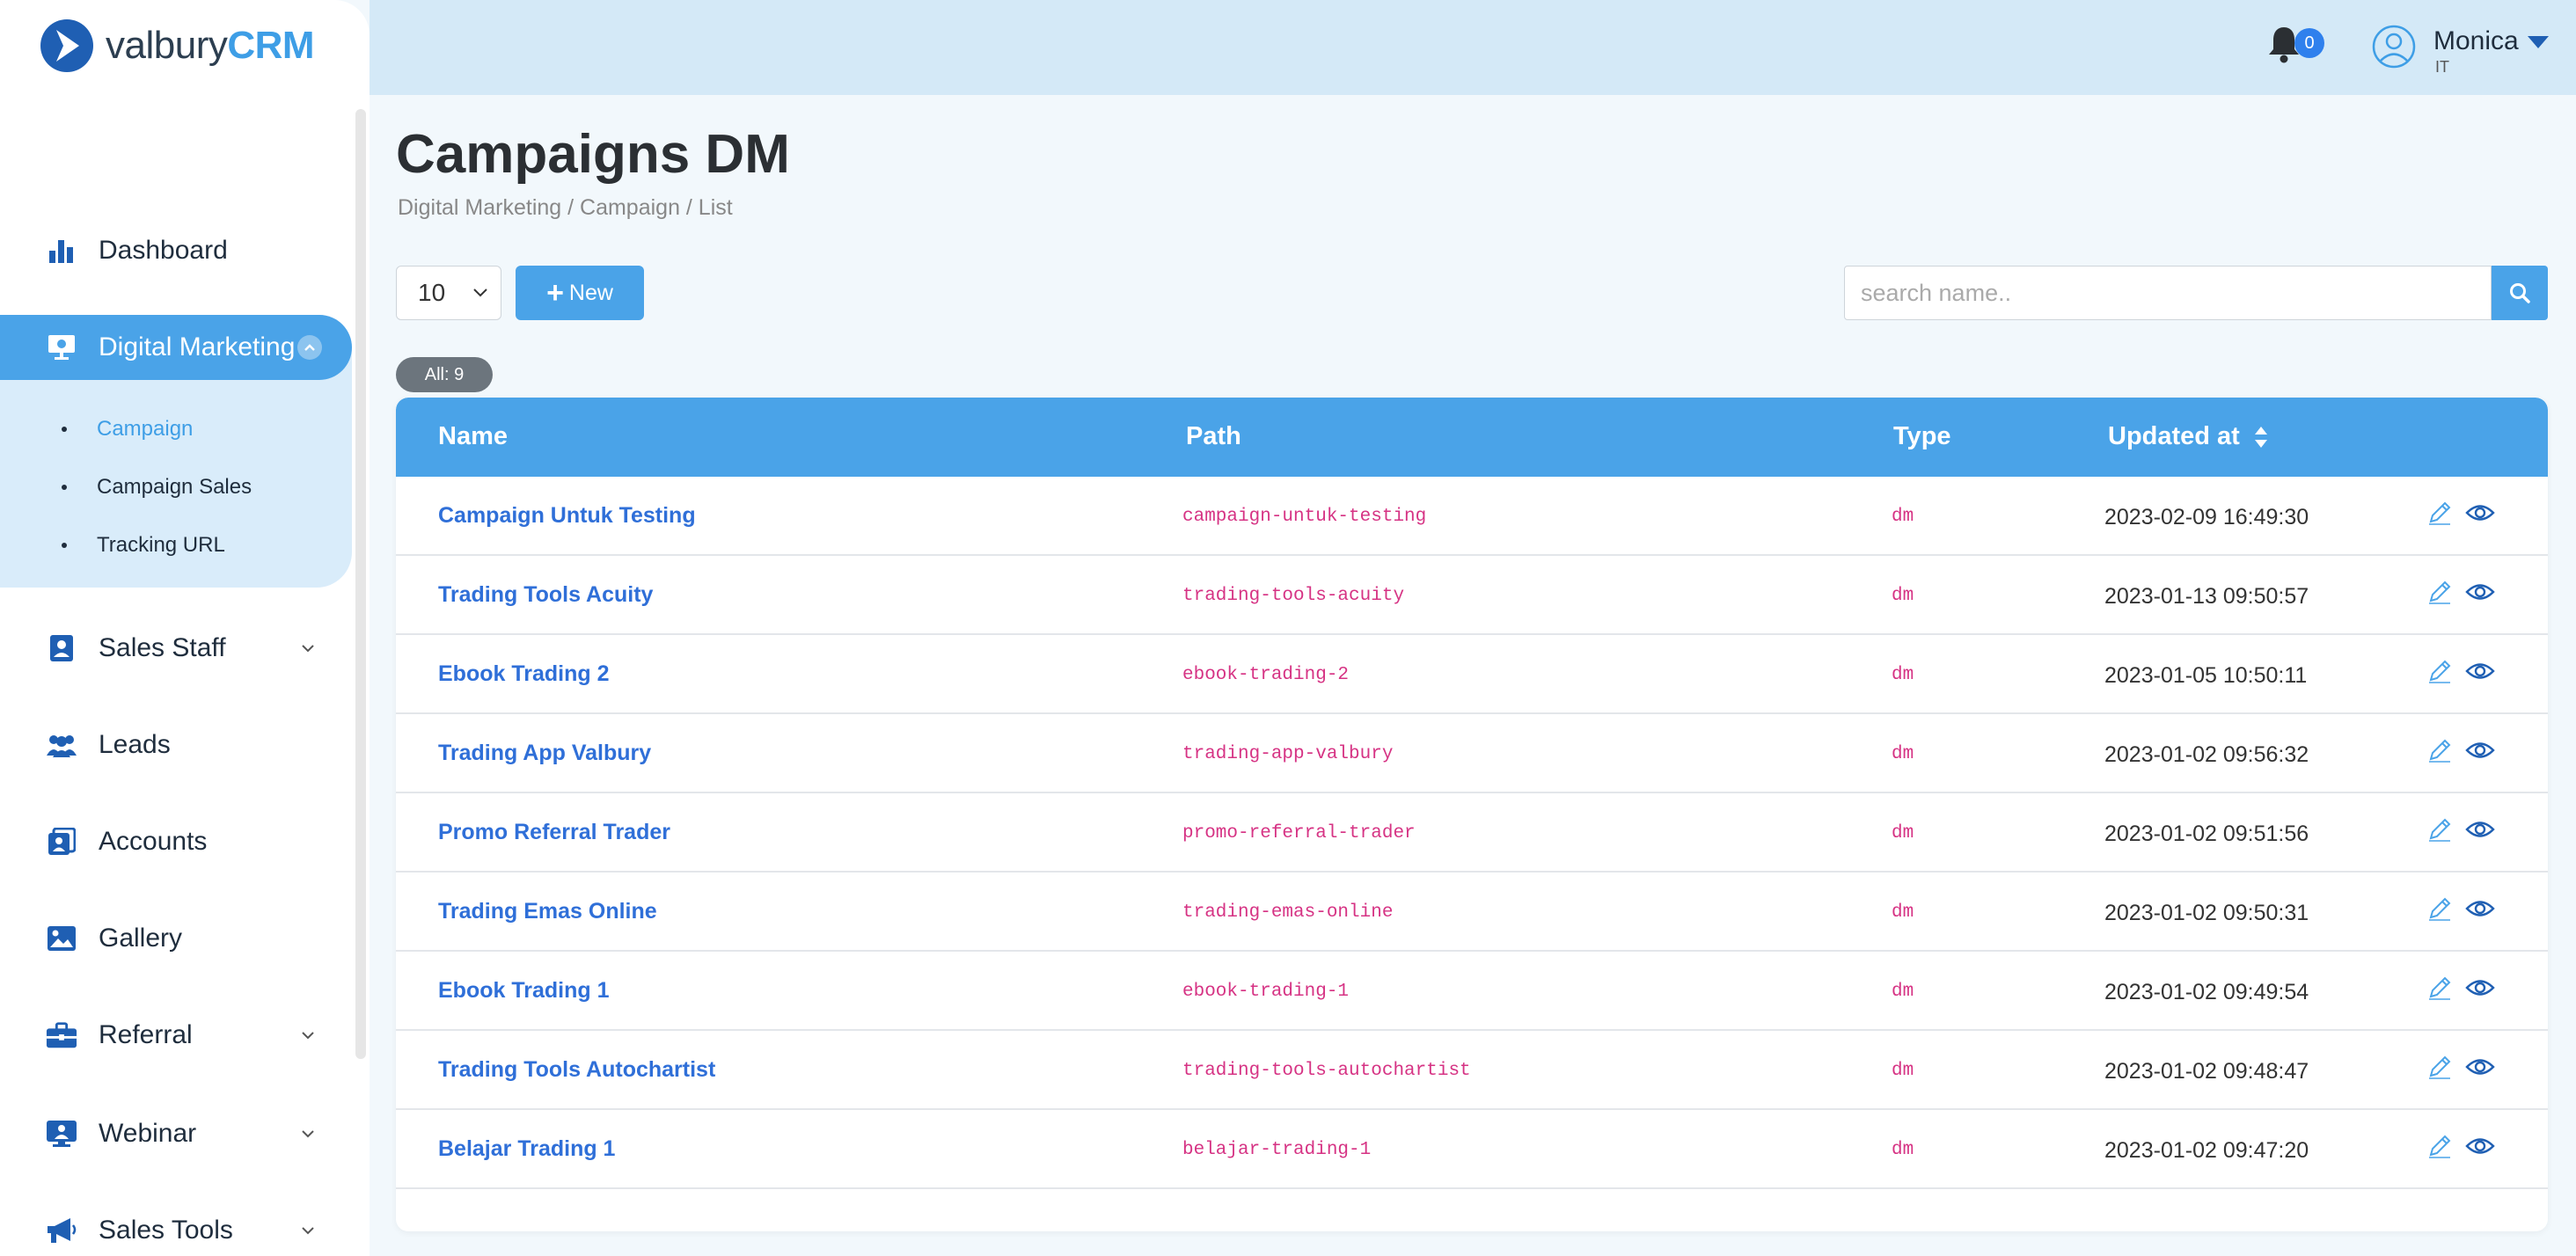  What do you see at coordinates (176, 745) in the screenshot?
I see `sidebar-item-leads: Leads` at bounding box center [176, 745].